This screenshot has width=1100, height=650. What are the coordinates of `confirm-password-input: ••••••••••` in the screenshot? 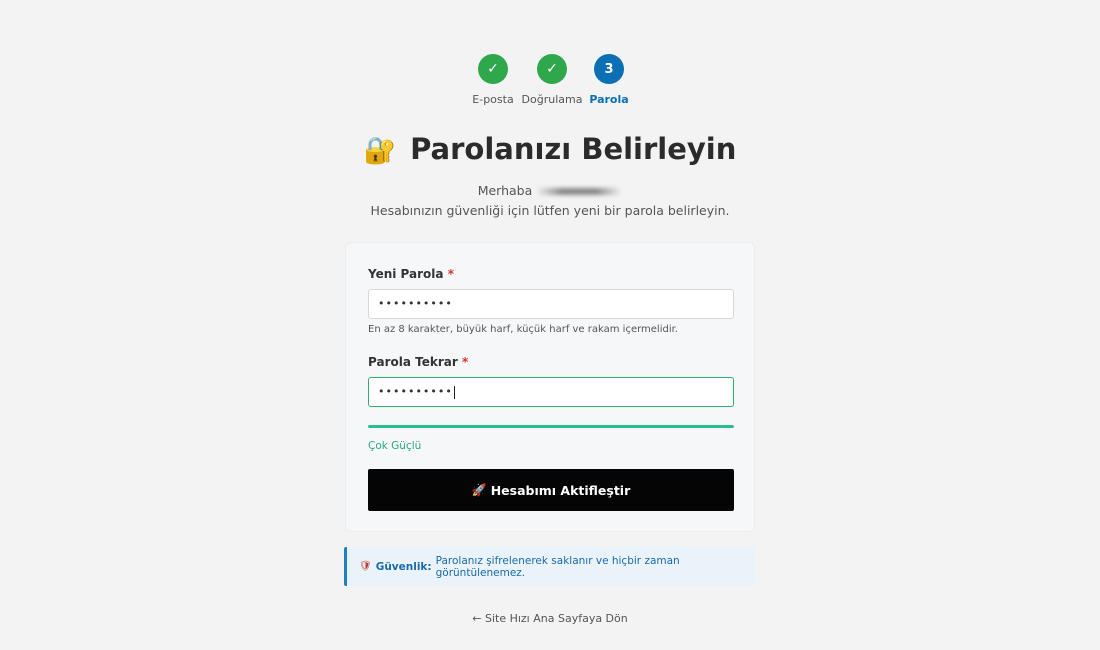 It's located at (551, 392).